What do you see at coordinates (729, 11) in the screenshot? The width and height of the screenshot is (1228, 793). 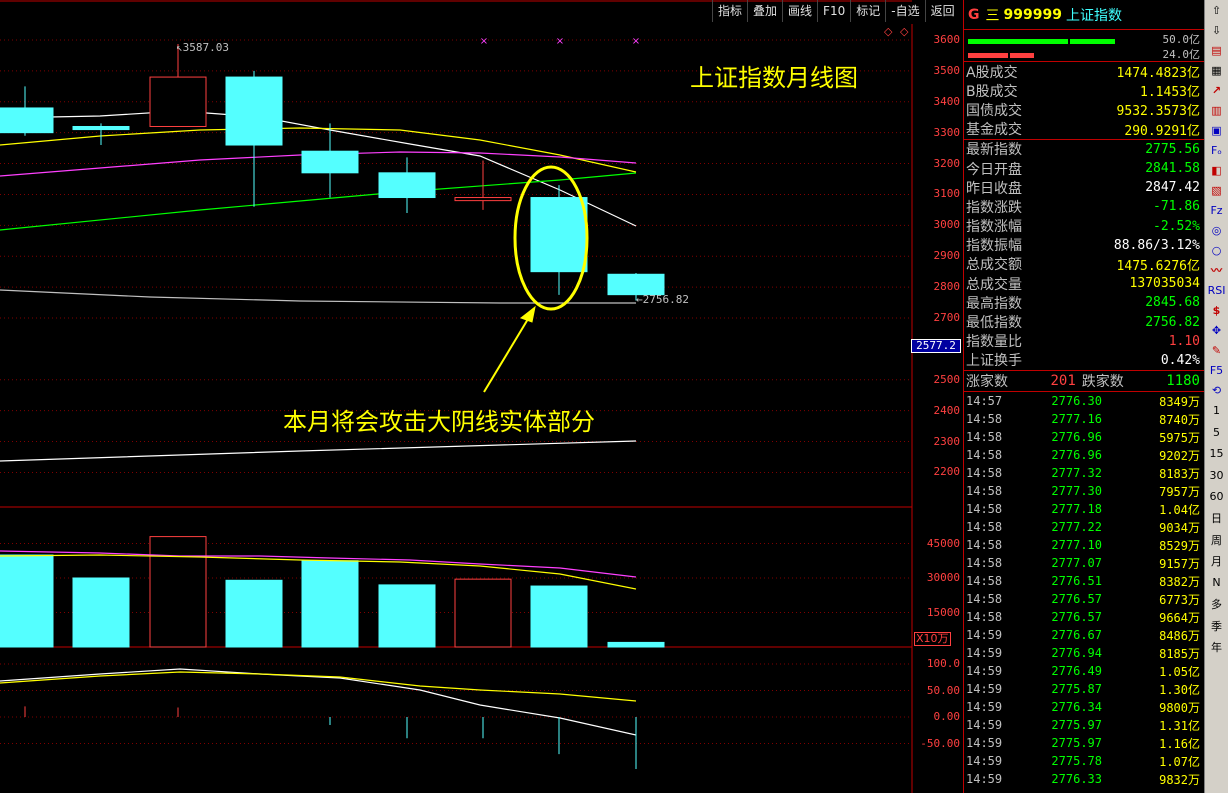 I see `toolbar-indicator-button: 指标` at bounding box center [729, 11].